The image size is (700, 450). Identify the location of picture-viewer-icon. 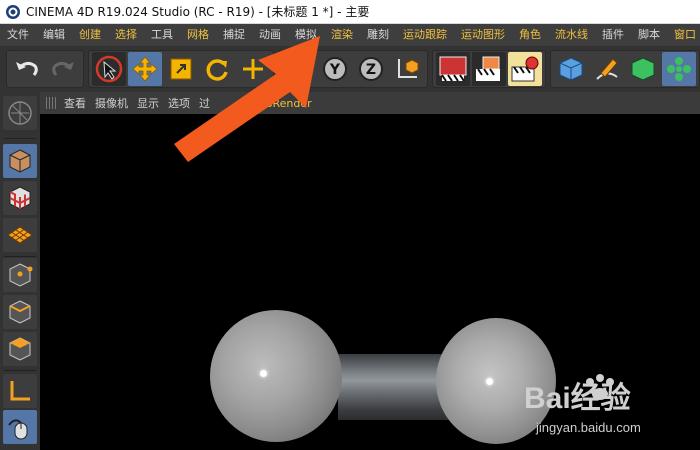
(488, 68).